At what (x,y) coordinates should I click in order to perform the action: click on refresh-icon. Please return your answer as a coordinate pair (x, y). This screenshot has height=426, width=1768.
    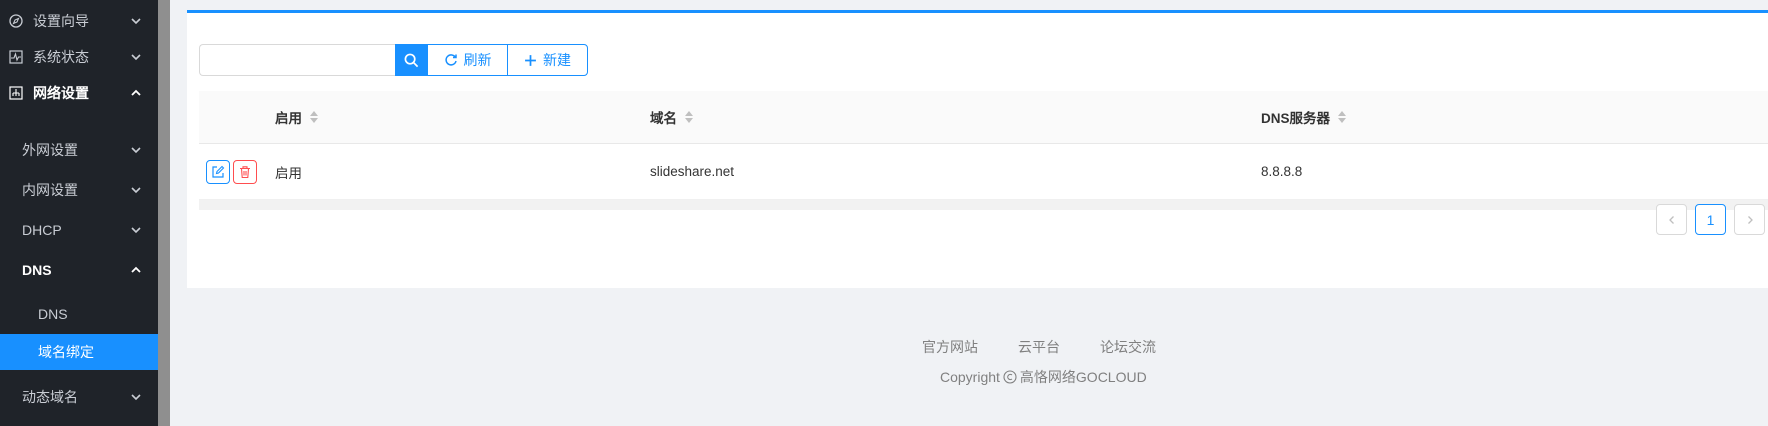
    Looking at the image, I should click on (450, 60).